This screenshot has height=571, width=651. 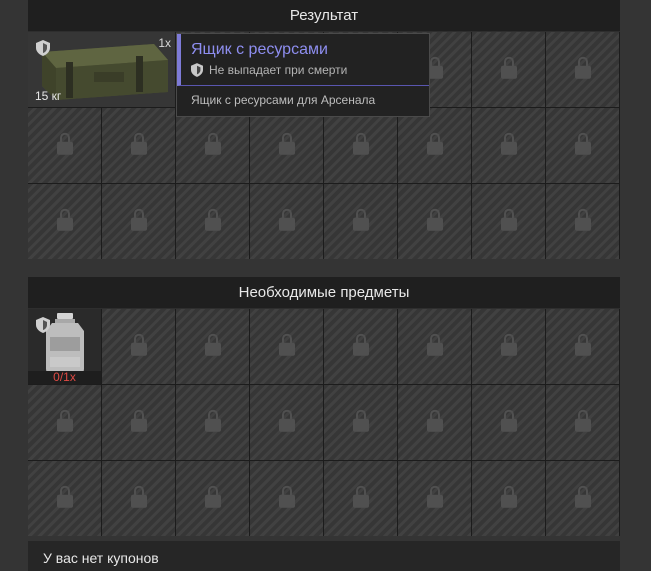 What do you see at coordinates (64, 346) in the screenshot?
I see `required-item-slot: 0/1x` at bounding box center [64, 346].